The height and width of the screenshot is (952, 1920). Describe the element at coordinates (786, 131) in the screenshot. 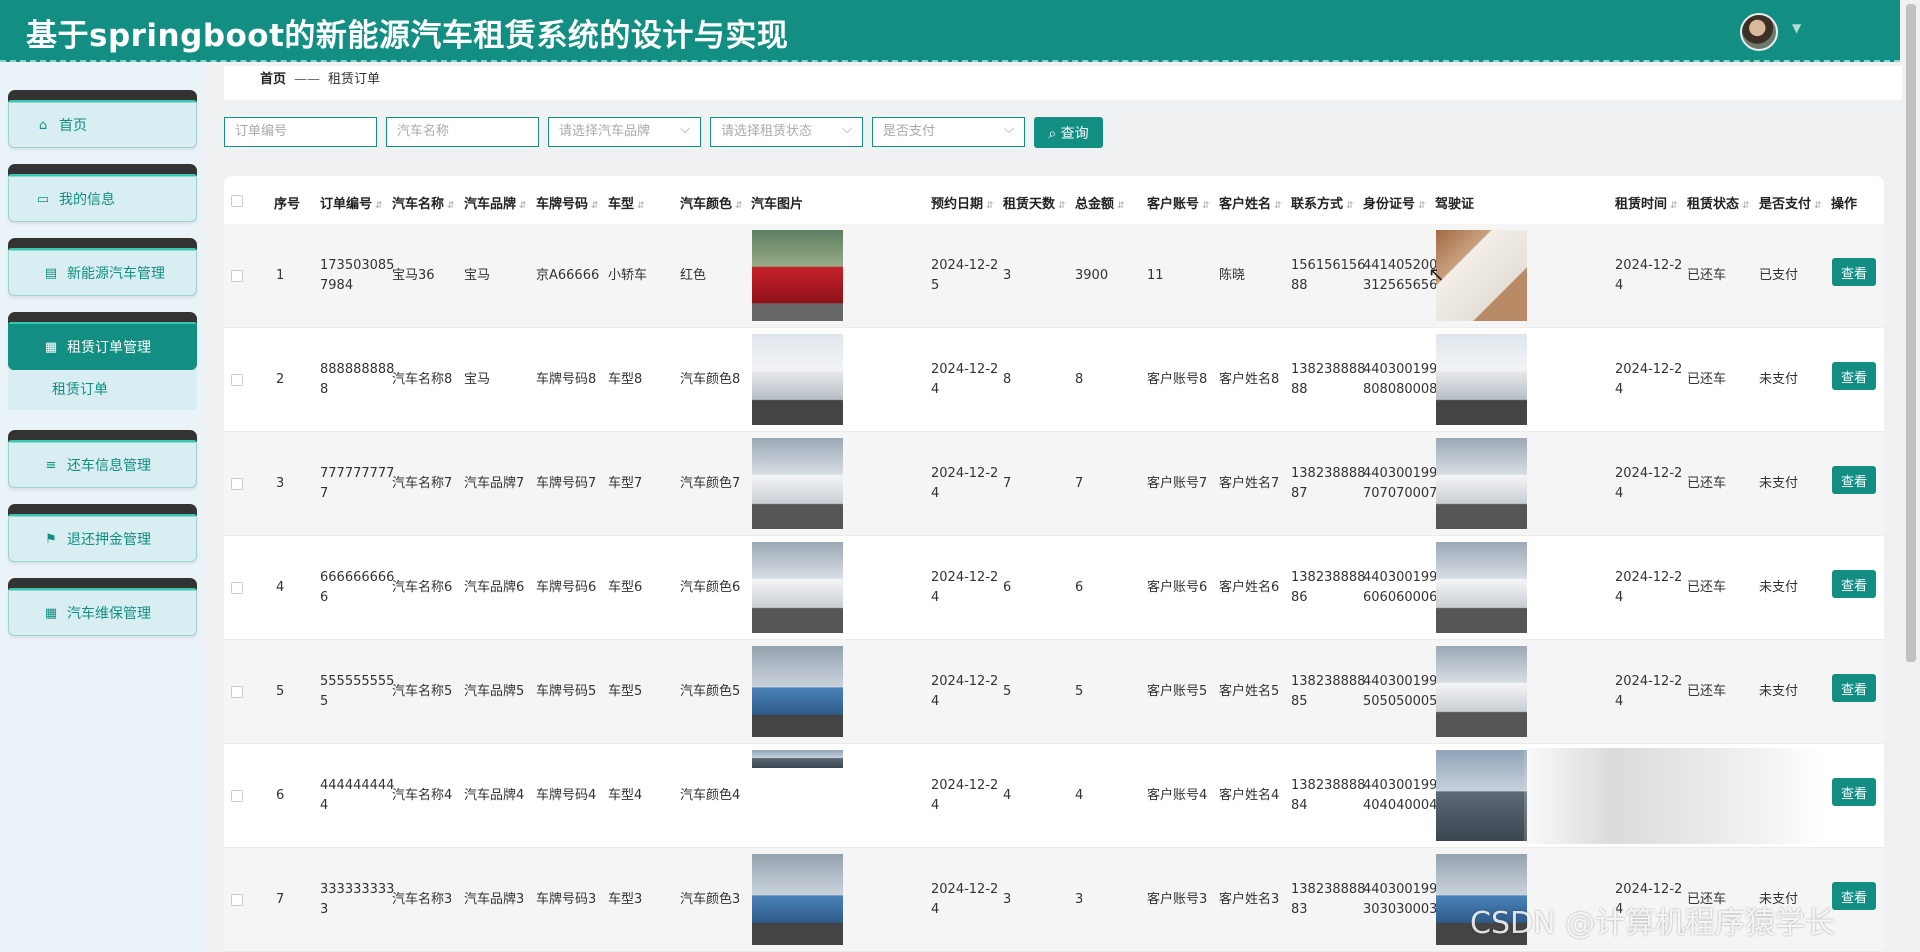

I see `status-select: 请选择租赁状态` at that location.